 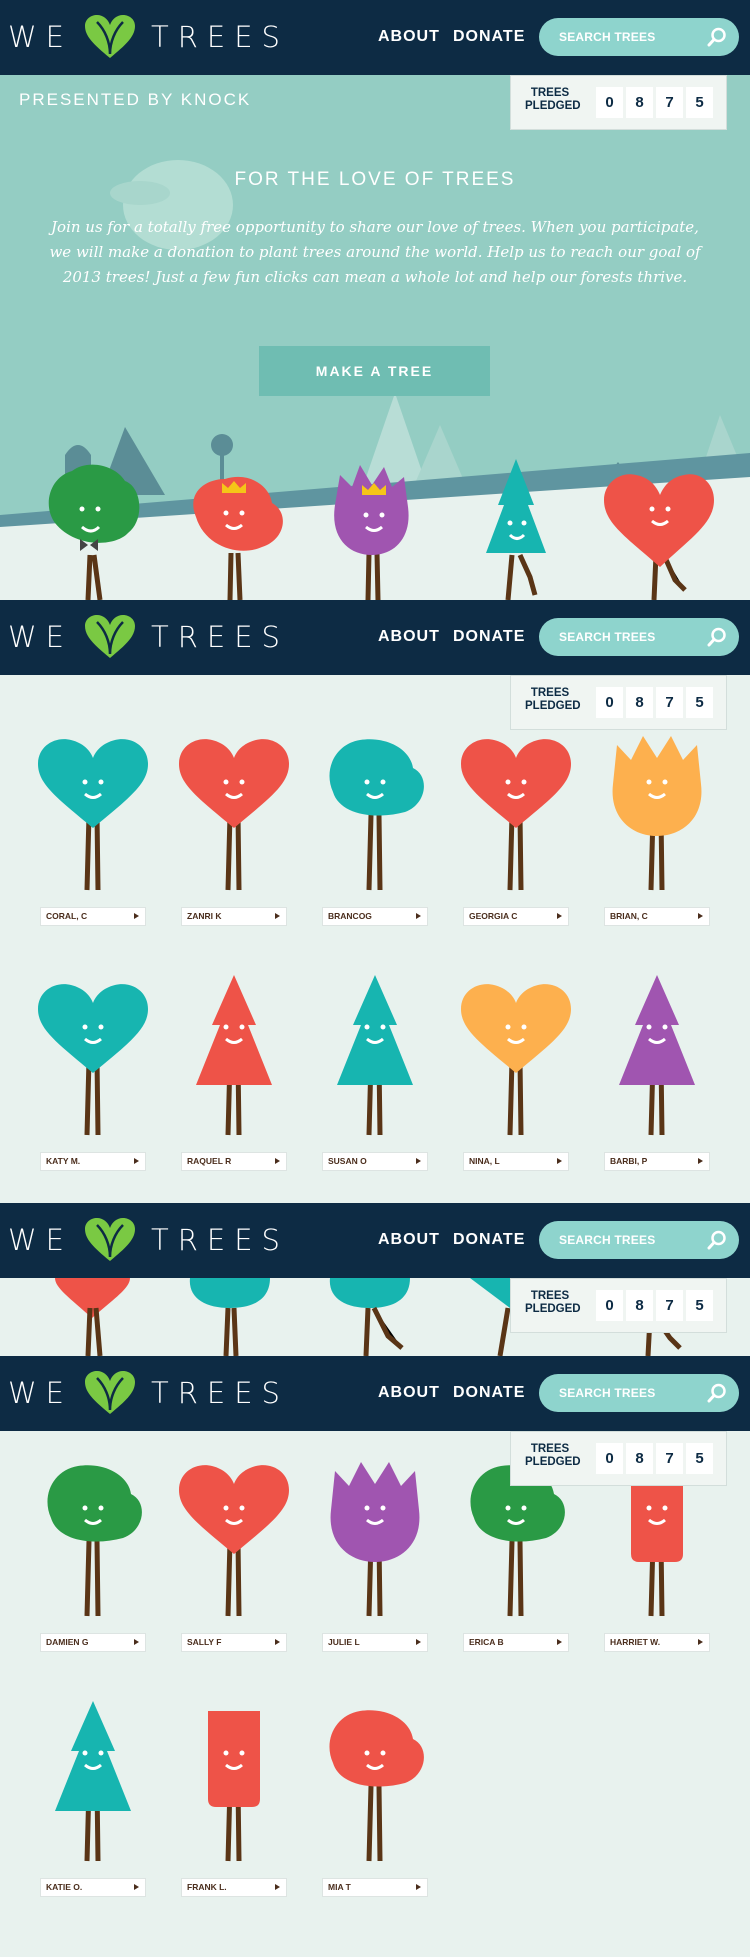 What do you see at coordinates (375, 637) in the screenshot?
I see `sticky-nav-2: WE TREES ABOUT DONATE SEARCH TREES` at bounding box center [375, 637].